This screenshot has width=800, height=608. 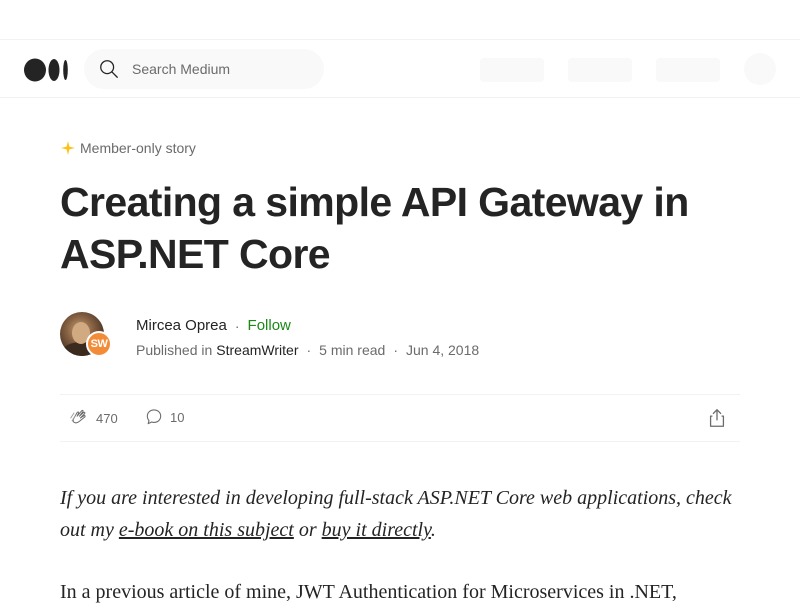 I want to click on clap-button: 470, so click(x=93, y=418).